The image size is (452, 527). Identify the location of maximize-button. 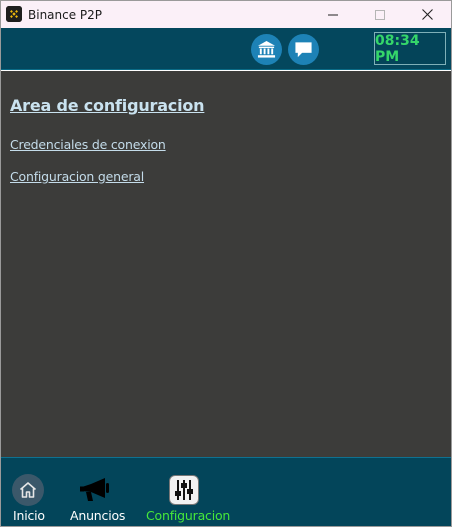
(380, 14).